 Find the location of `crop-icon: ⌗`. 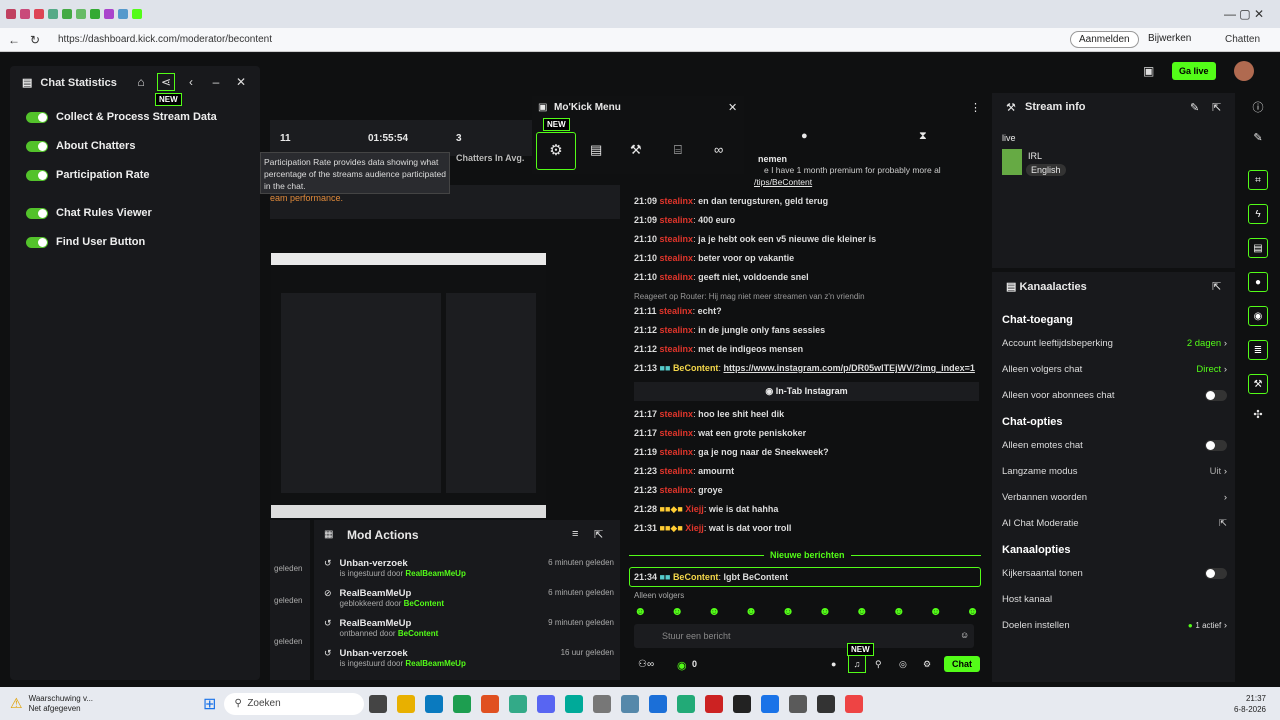

crop-icon: ⌗ is located at coordinates (1258, 180).